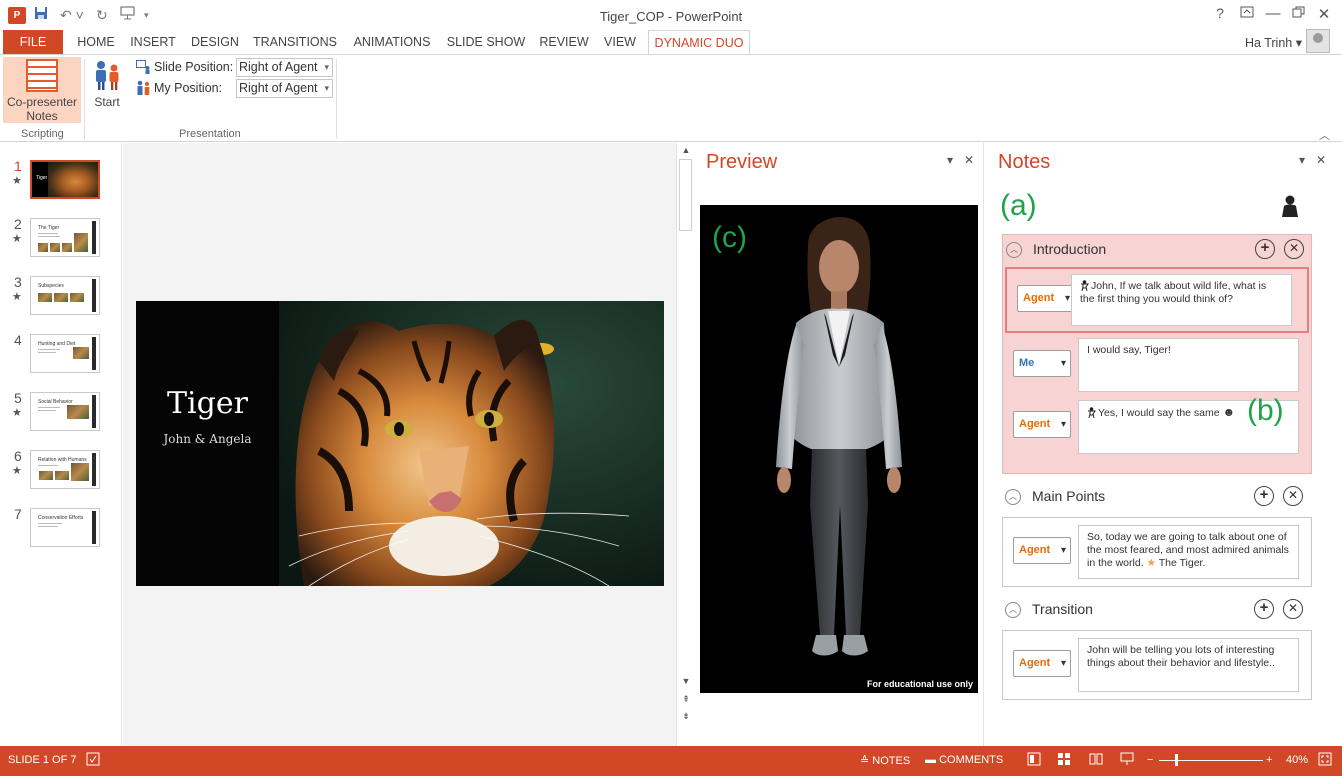 Image resolution: width=1342 pixels, height=776 pixels. What do you see at coordinates (65, 353) in the screenshot?
I see `slide-thumbnail: Hunting and Diet` at bounding box center [65, 353].